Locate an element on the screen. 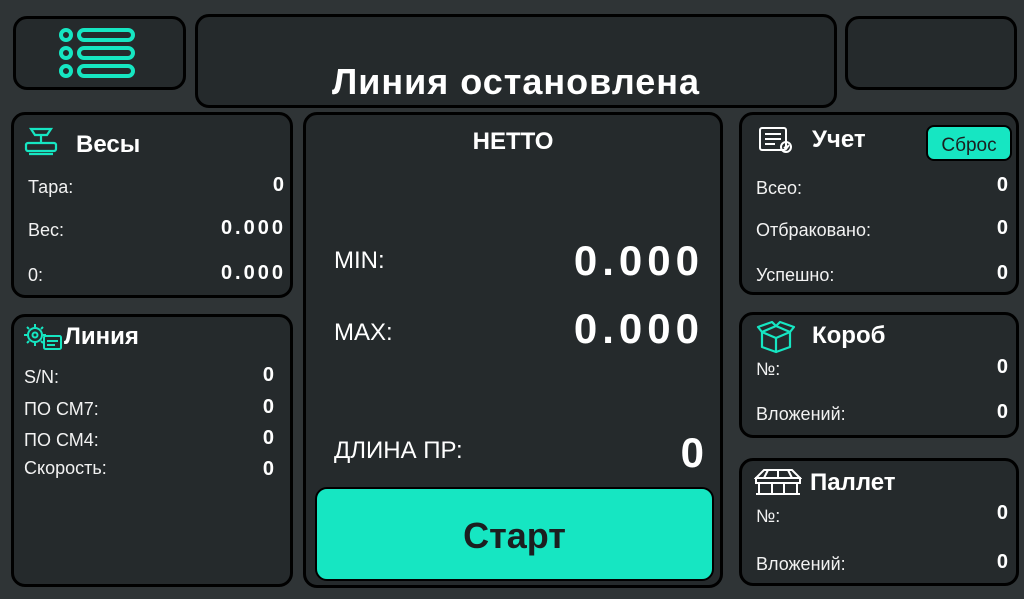 The image size is (1024, 599). scale-icon is located at coordinates (41, 141).